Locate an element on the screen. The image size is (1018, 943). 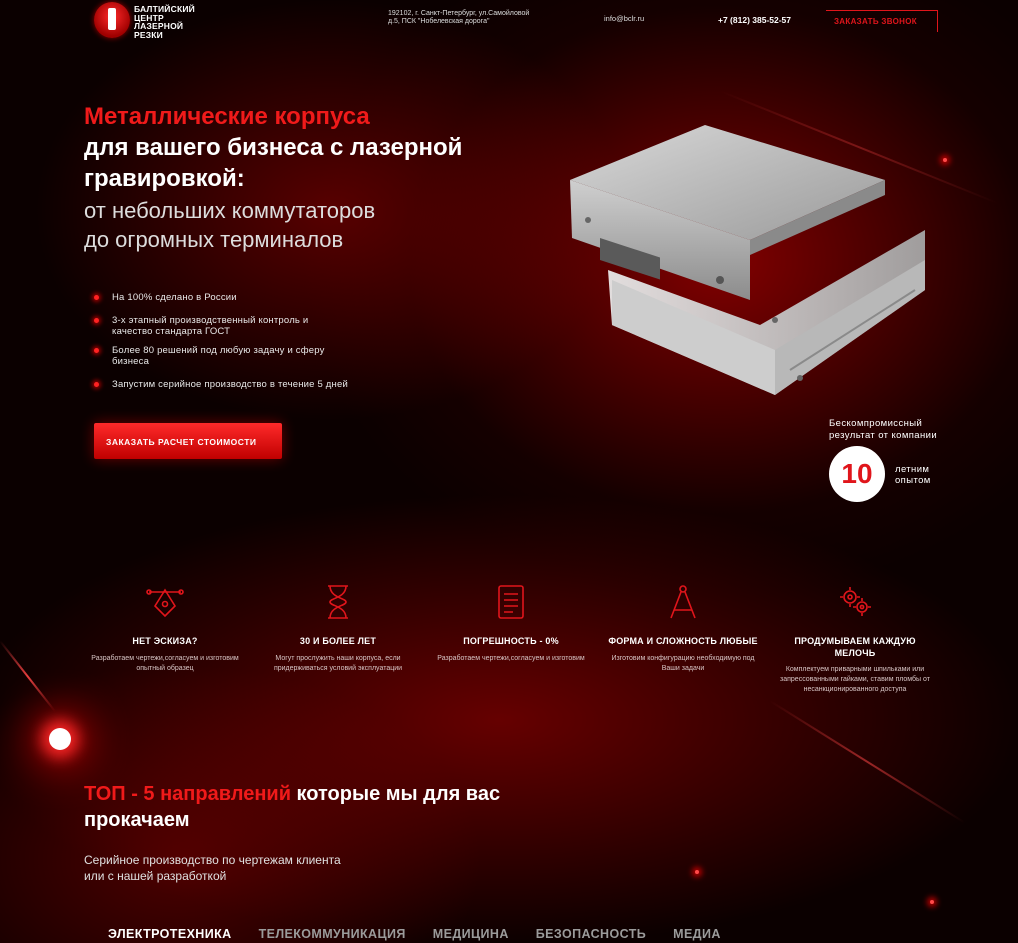
order-estimate-button: ЗАКАЗАТЬ РАСЧЕТ СТОИМОСТИ is located at coordinates (188, 441).